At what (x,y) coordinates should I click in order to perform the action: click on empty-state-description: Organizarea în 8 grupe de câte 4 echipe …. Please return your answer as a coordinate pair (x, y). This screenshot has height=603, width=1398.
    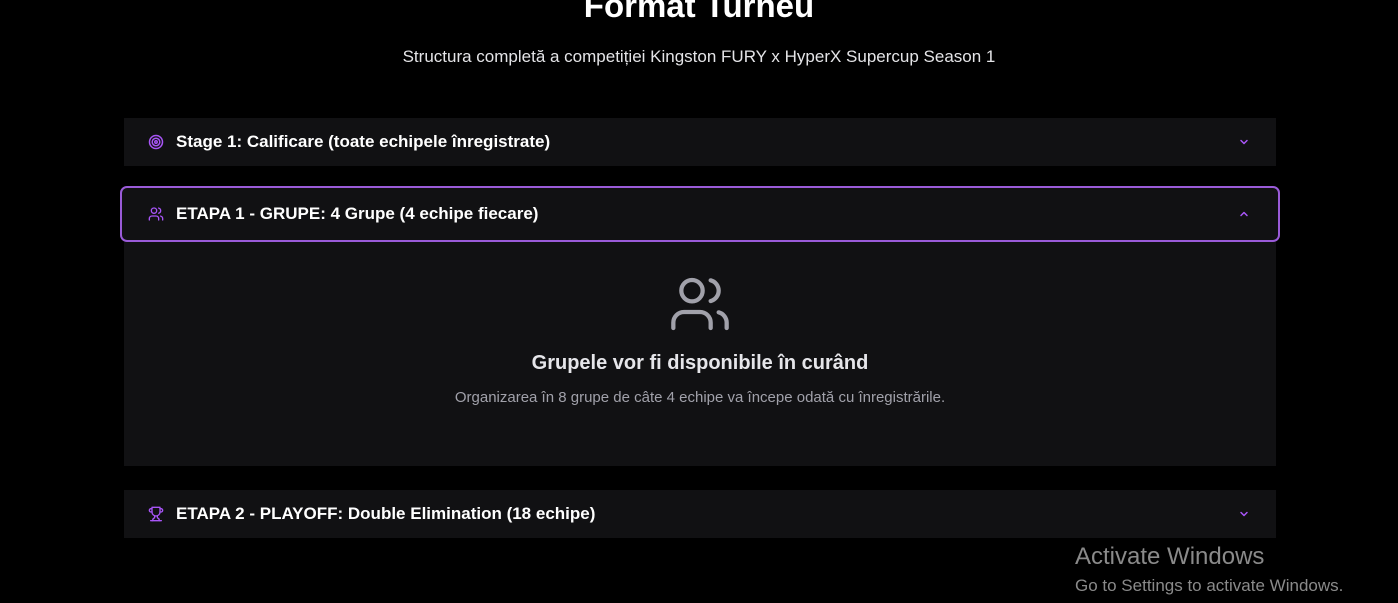
    Looking at the image, I should click on (700, 397).